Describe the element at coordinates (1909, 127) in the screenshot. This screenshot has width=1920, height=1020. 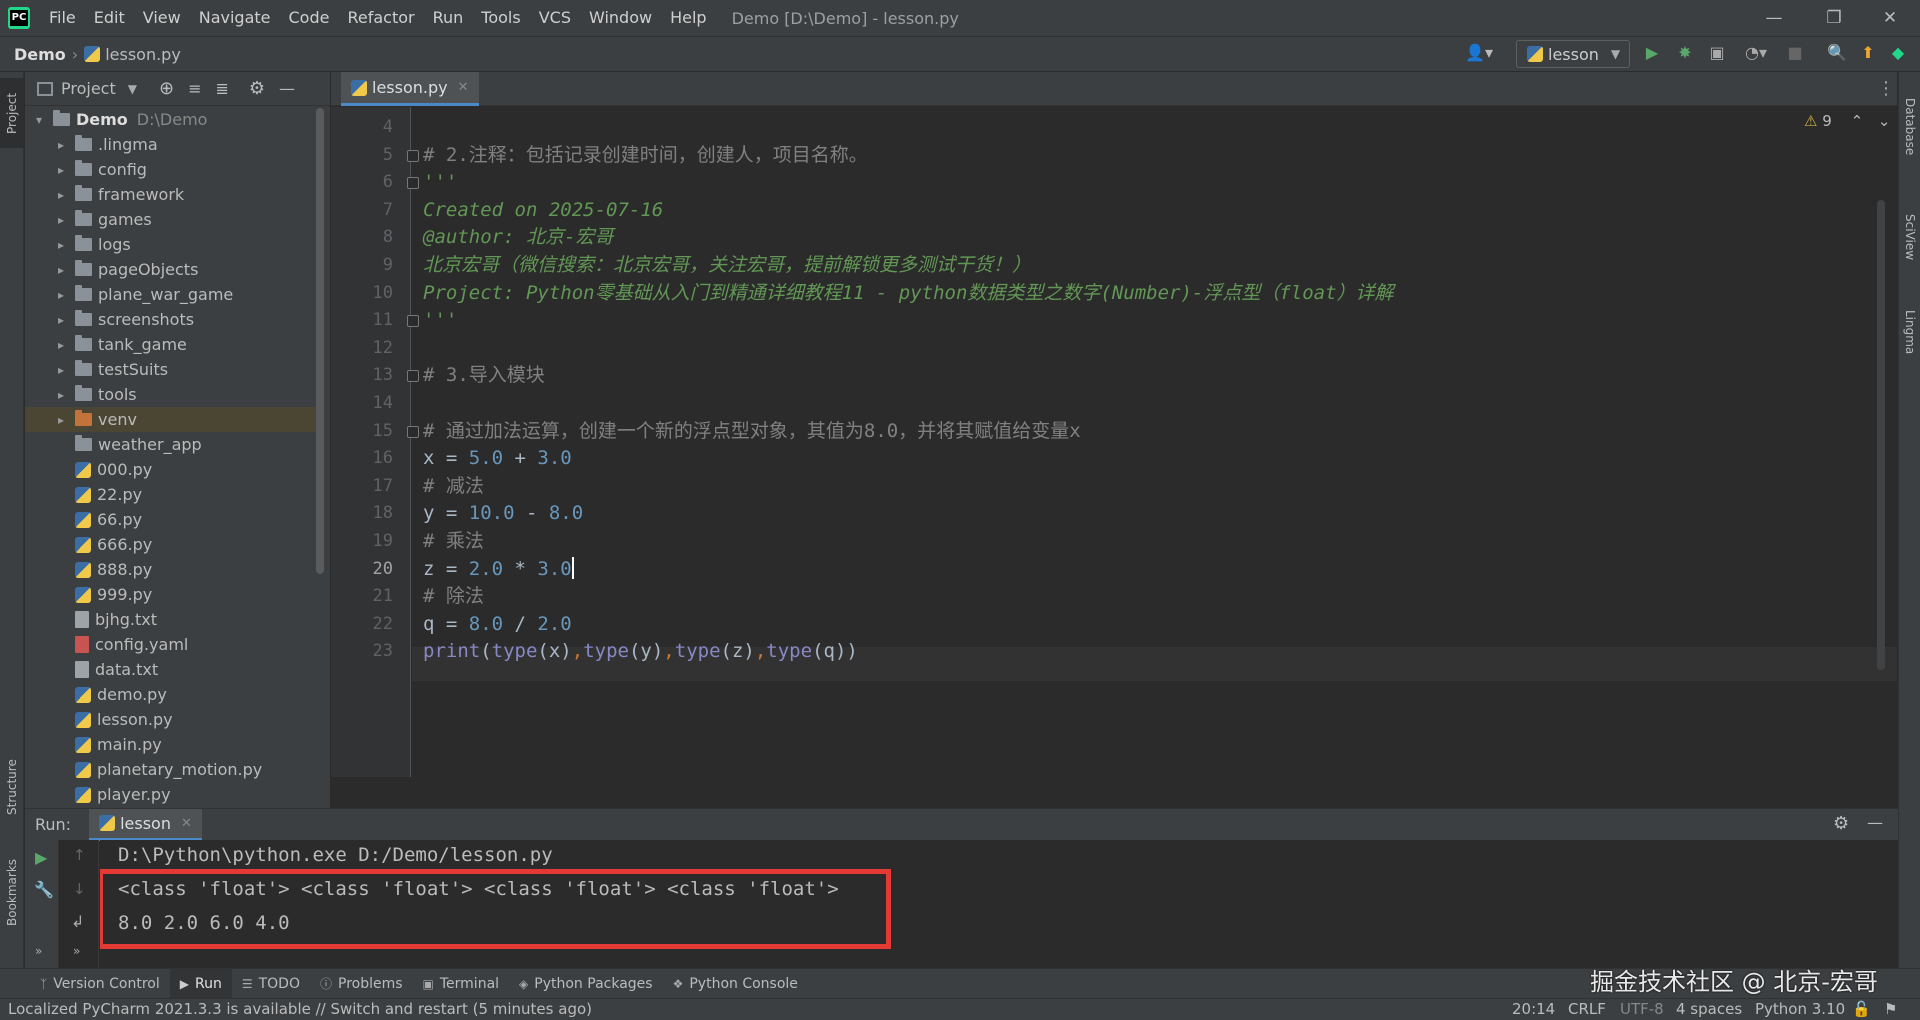
I see `database-tool-tab: Database` at that location.